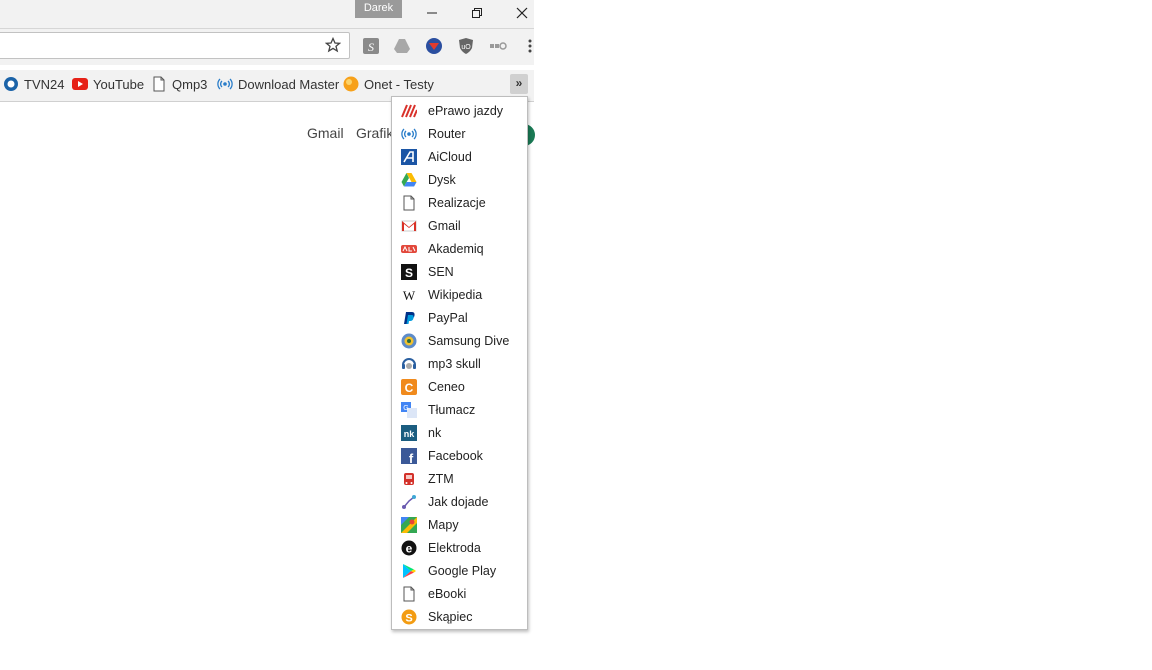 The width and height of the screenshot is (1152, 670). Describe the element at coordinates (409, 249) in the screenshot. I see `akademiq-icon` at that location.